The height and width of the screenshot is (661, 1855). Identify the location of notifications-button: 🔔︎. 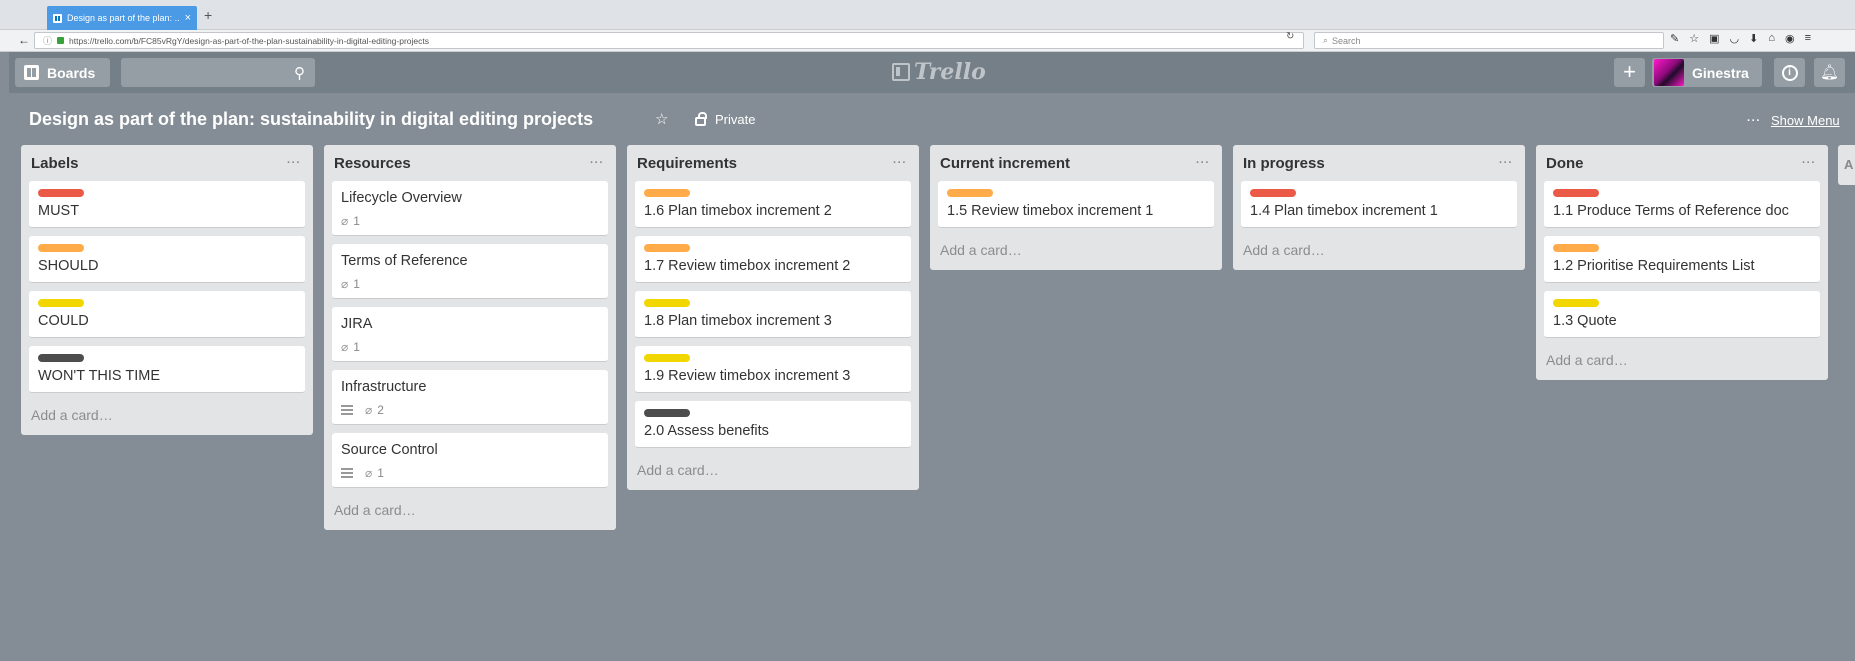
(1829, 72).